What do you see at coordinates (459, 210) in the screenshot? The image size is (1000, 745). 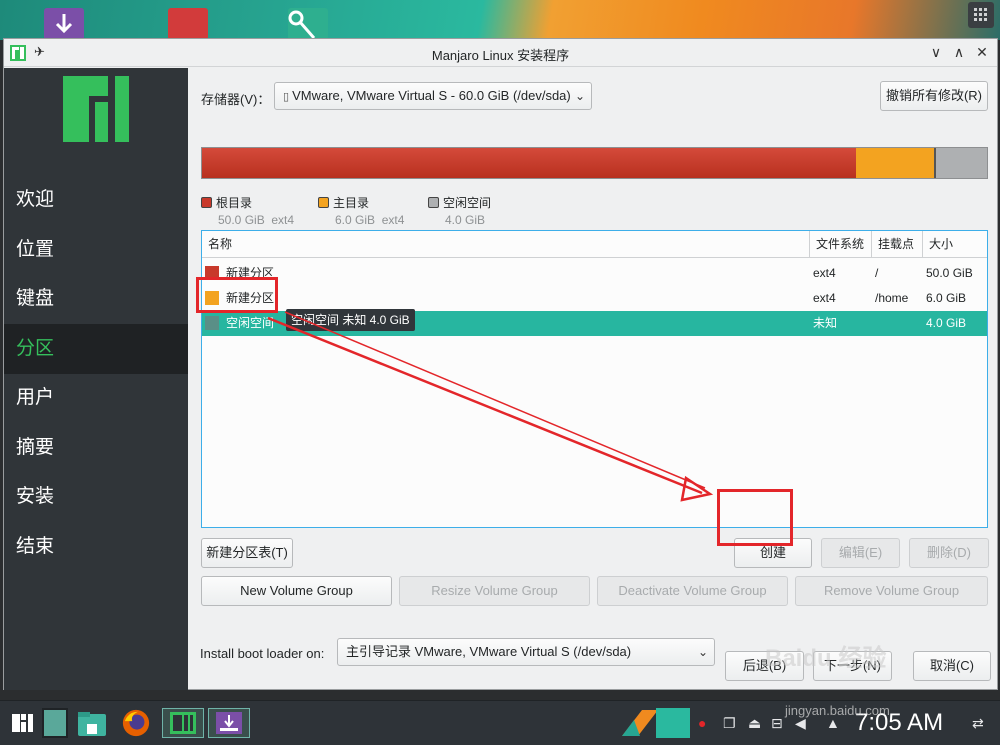 I see `legend-free: 空闲空间 4.0 GiB` at bounding box center [459, 210].